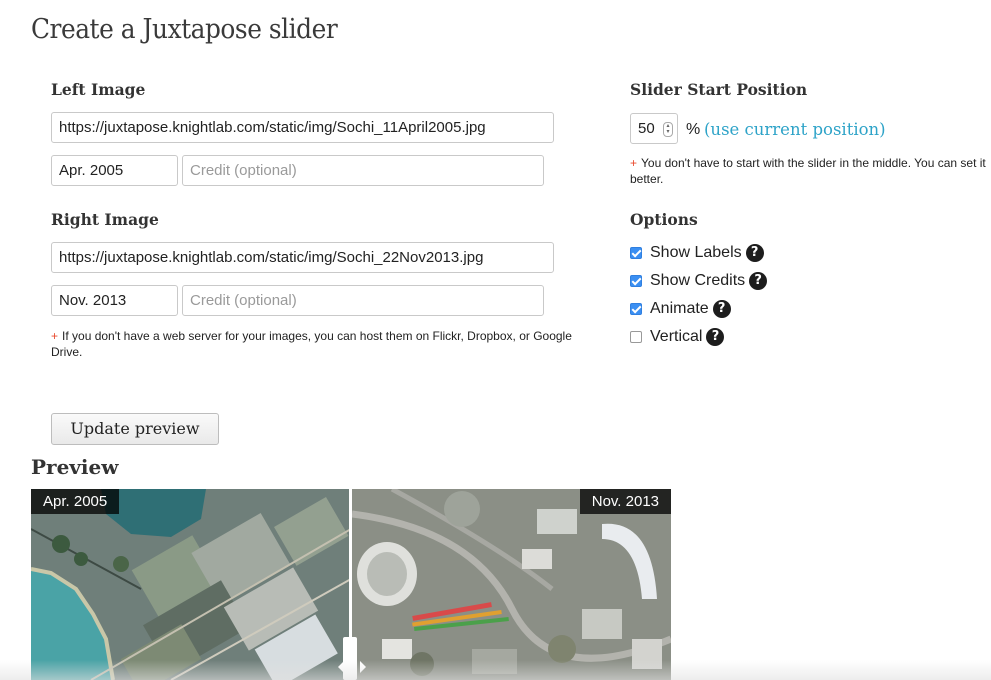  I want to click on option-animate: Animate ?, so click(680, 309).